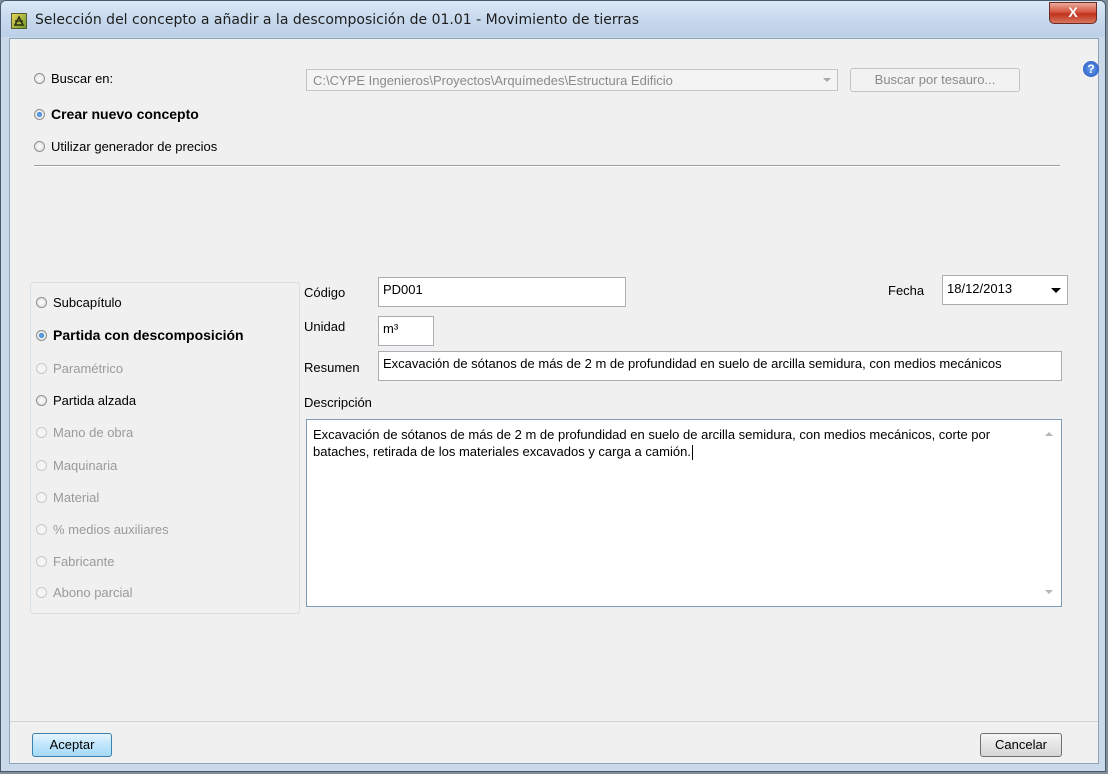 This screenshot has width=1108, height=774. I want to click on radio-partida-alzada: Partida alzada, so click(86, 400).